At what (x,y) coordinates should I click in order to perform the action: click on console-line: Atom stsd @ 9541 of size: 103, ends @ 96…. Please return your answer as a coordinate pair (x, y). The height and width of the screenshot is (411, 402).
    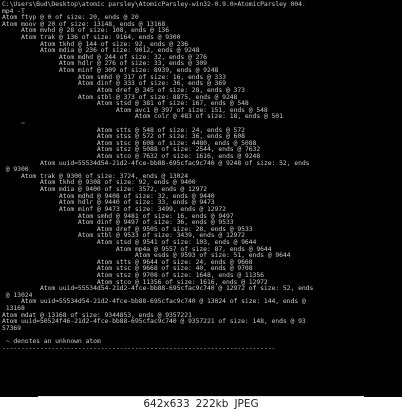
    Looking at the image, I should click on (129, 242).